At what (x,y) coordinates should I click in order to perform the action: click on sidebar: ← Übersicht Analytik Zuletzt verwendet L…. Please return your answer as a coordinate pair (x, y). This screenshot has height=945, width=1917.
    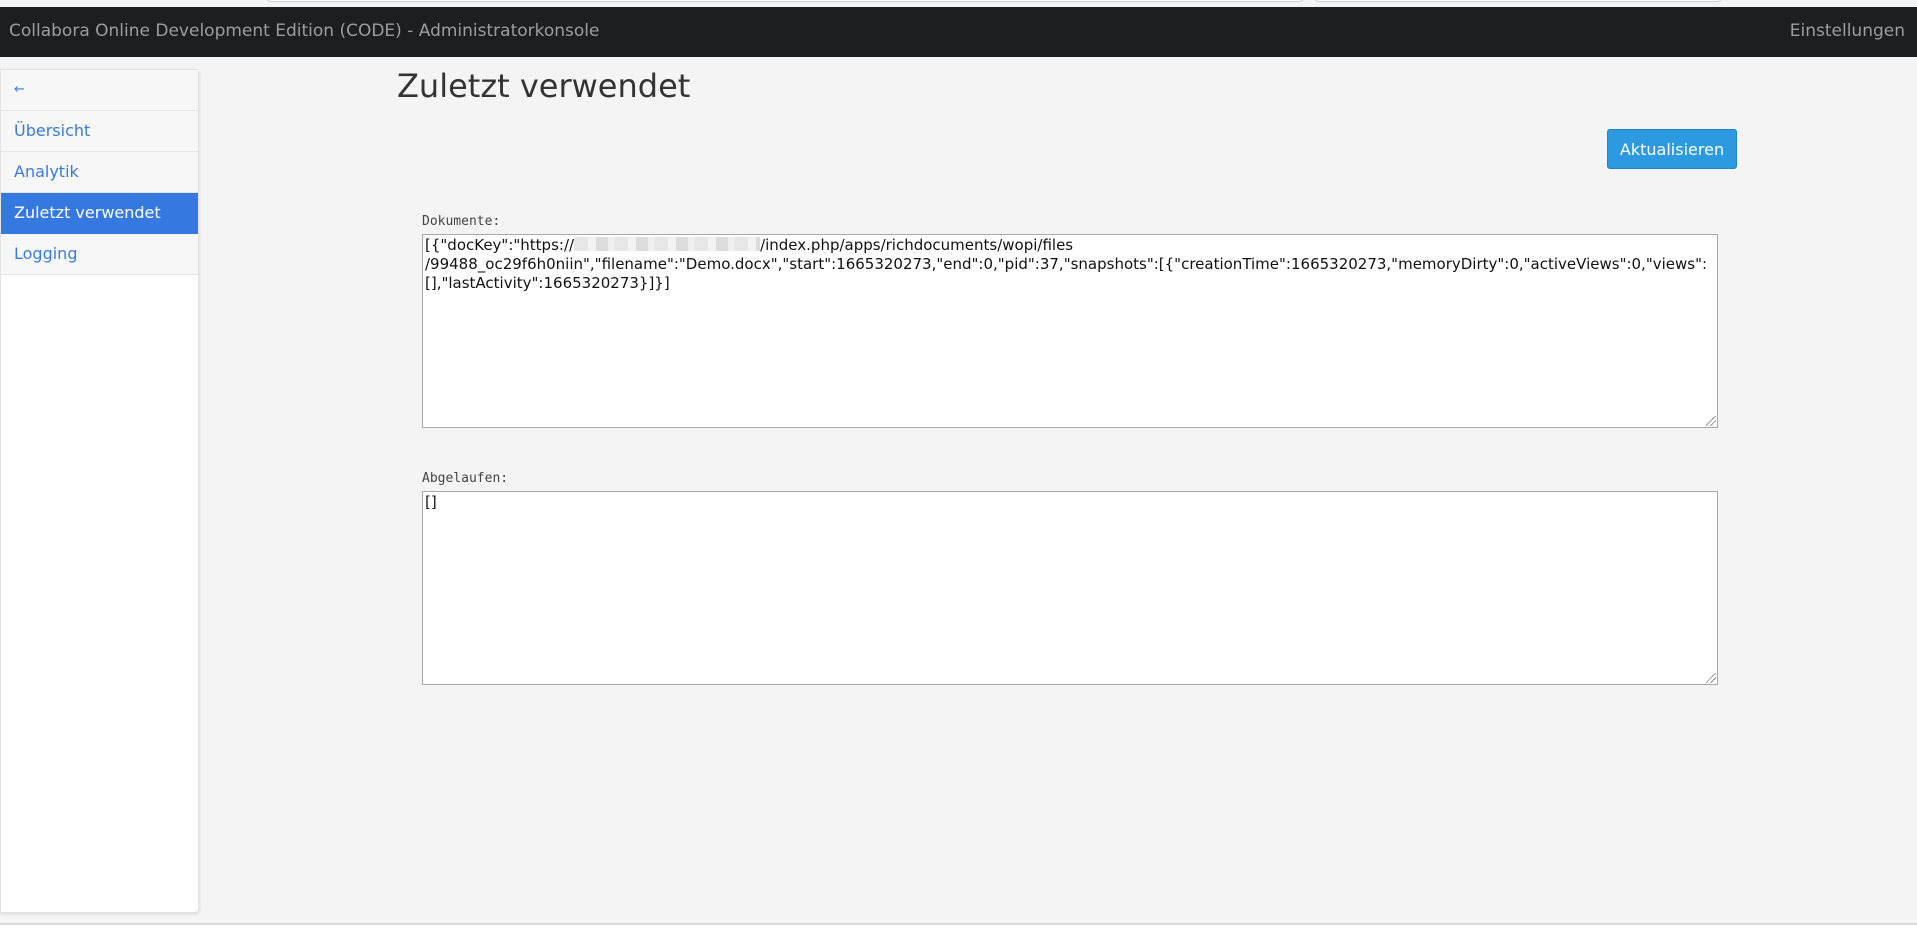
    Looking at the image, I should click on (99, 491).